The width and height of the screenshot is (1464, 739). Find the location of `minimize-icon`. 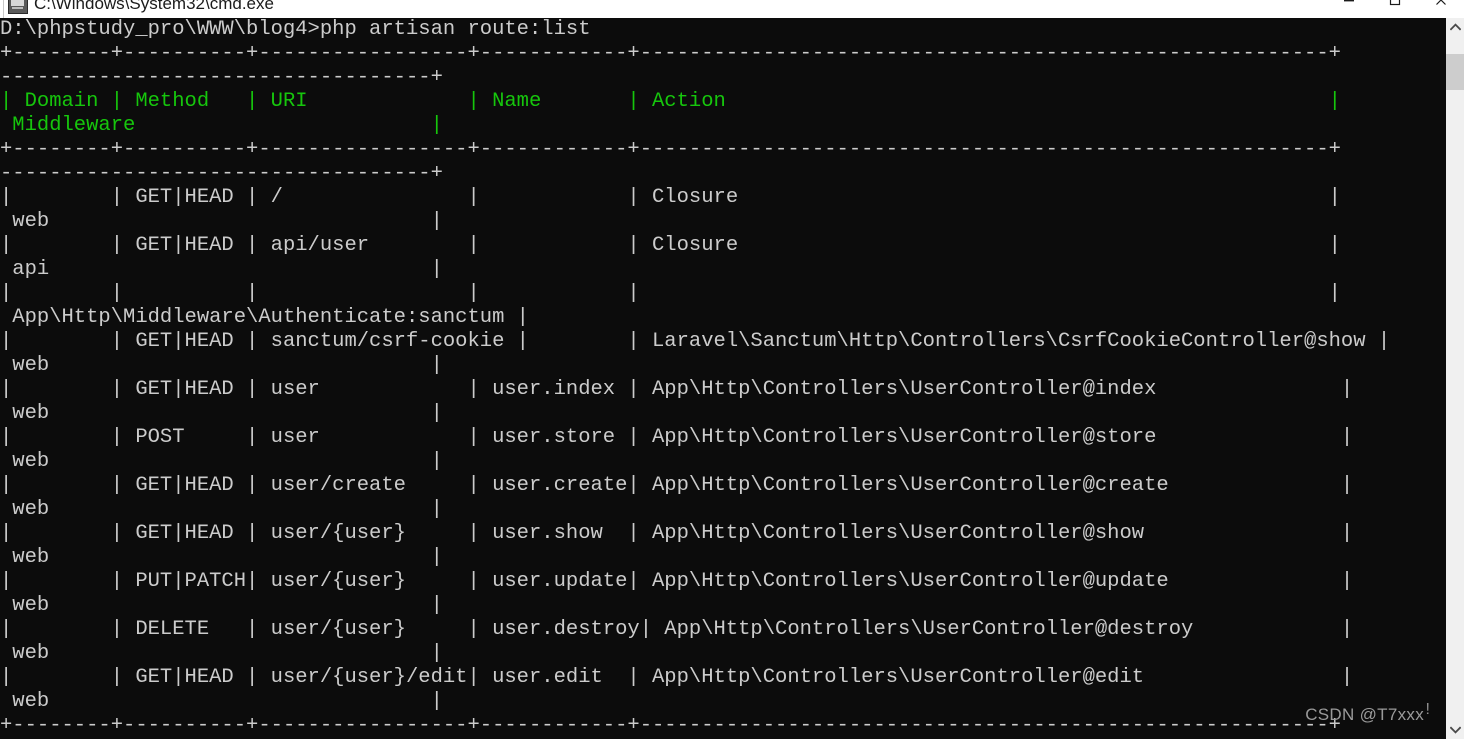

minimize-icon is located at coordinates (1349, 1).